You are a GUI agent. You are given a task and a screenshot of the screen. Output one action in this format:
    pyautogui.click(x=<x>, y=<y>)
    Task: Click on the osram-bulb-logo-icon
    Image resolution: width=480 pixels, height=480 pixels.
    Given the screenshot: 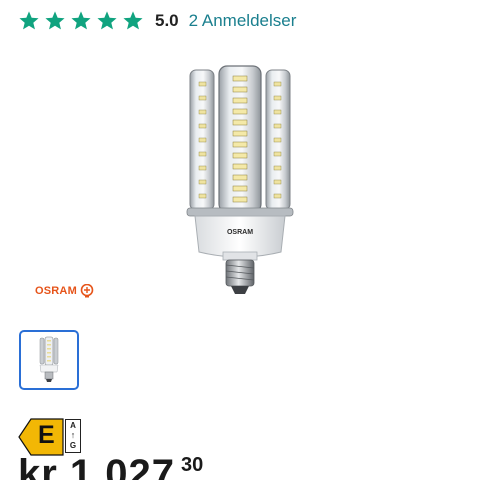 What is the action you would take?
    pyautogui.click(x=87, y=291)
    